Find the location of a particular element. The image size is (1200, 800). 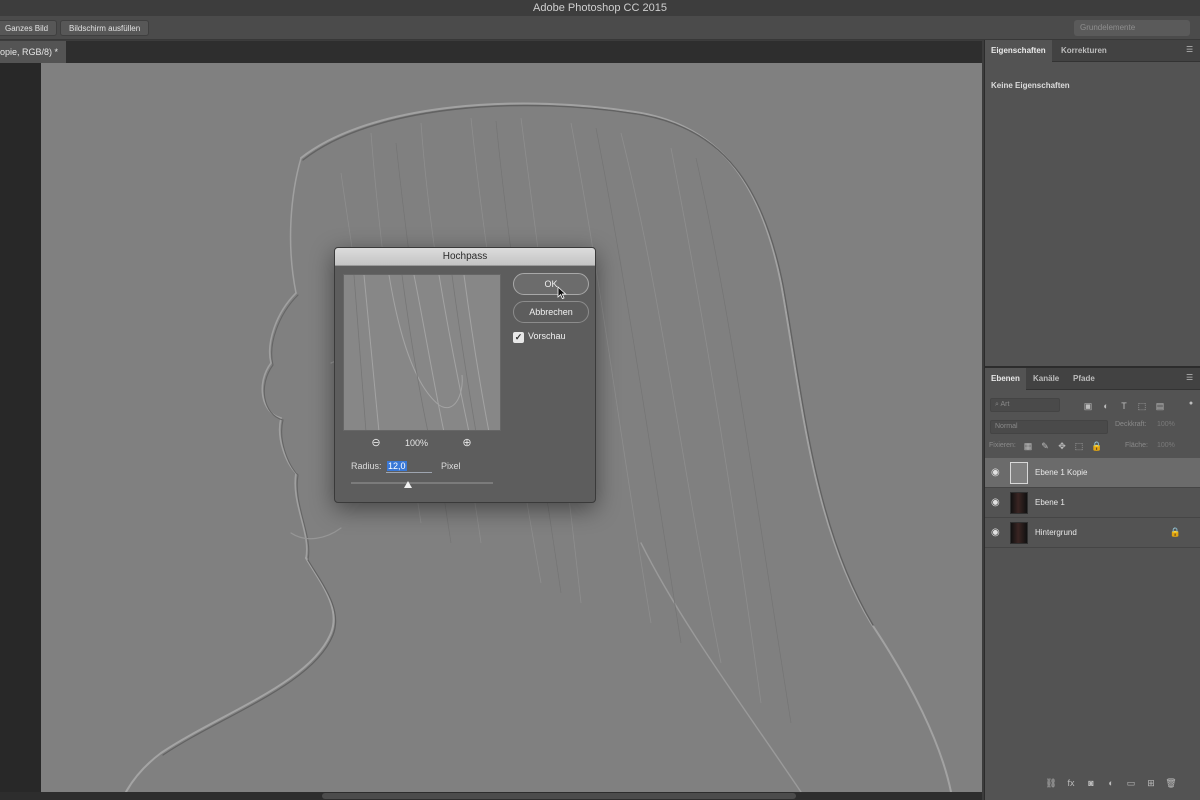

app-title-bar: Adobe Photoshop CC 2015 is located at coordinates (600, 8).